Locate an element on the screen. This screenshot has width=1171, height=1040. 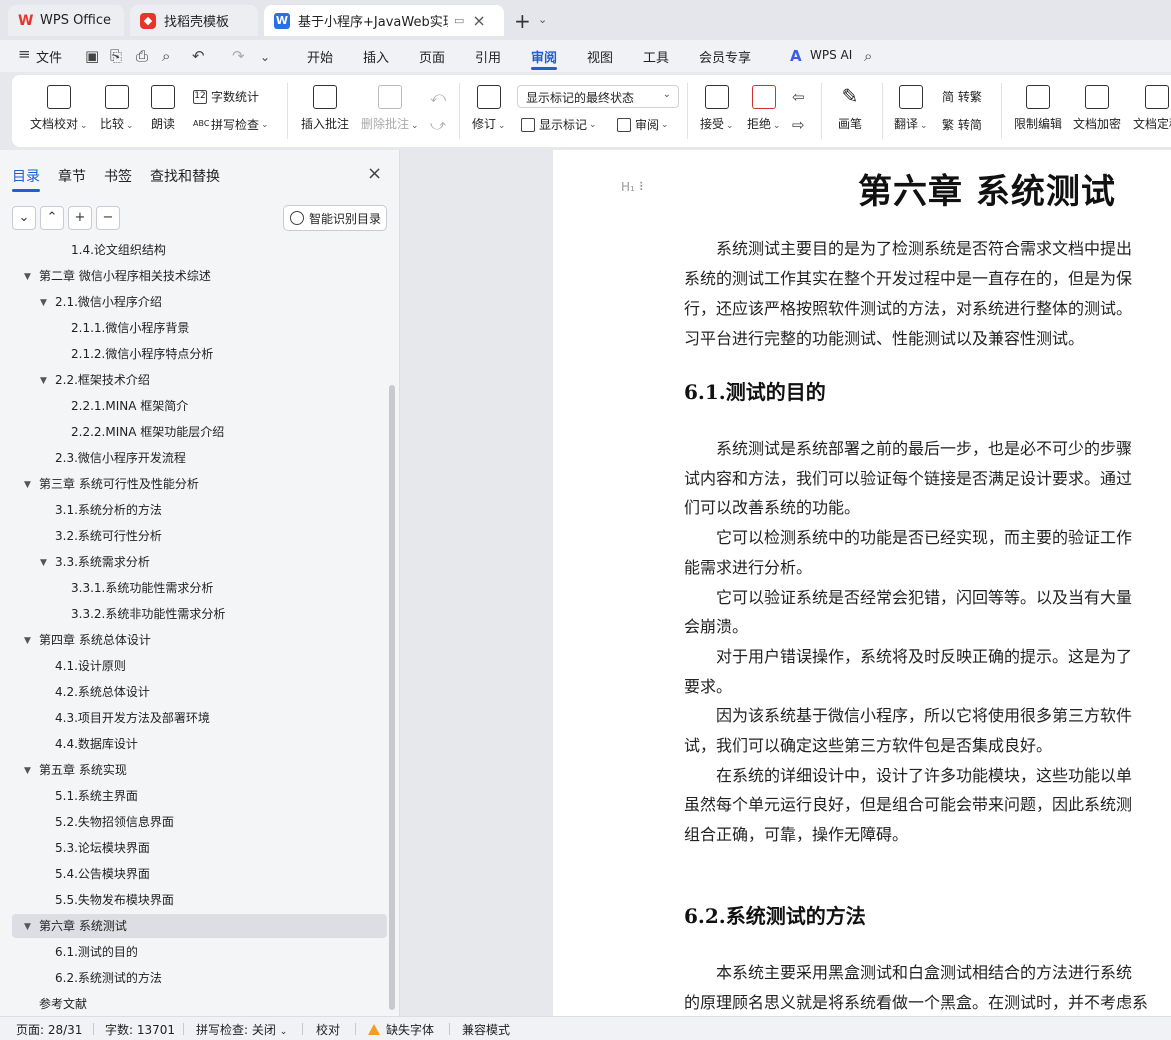
add-heading-button: + is located at coordinates (80, 218).